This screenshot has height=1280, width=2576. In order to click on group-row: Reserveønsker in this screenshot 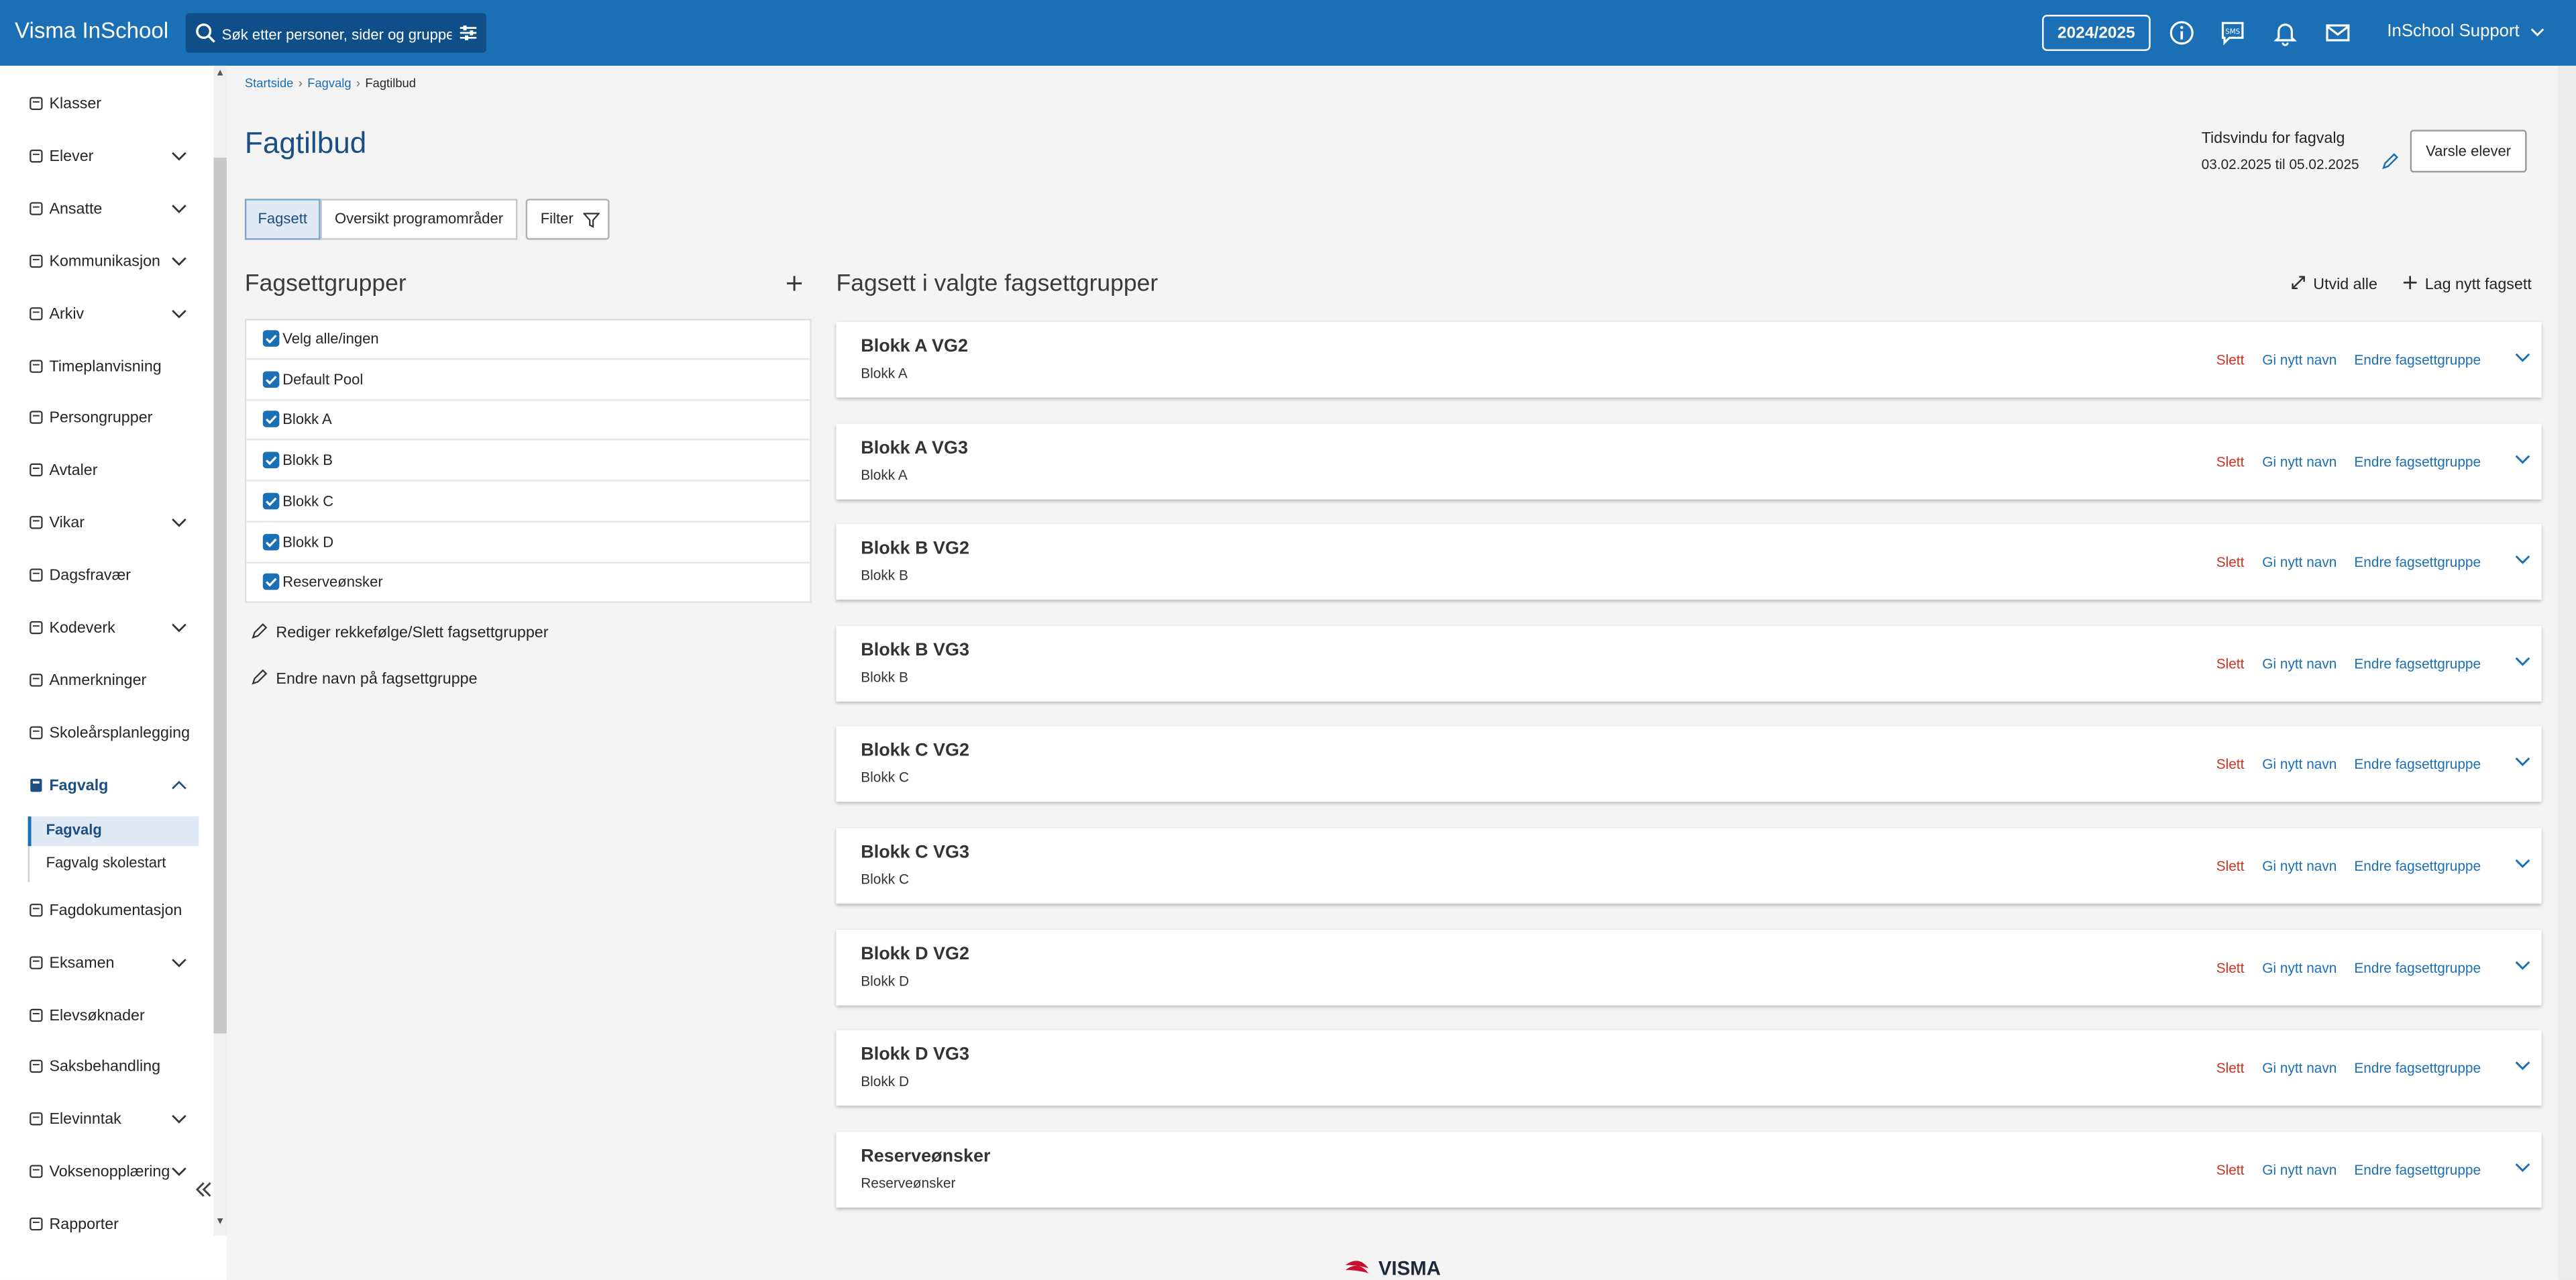, I will do `click(528, 583)`.